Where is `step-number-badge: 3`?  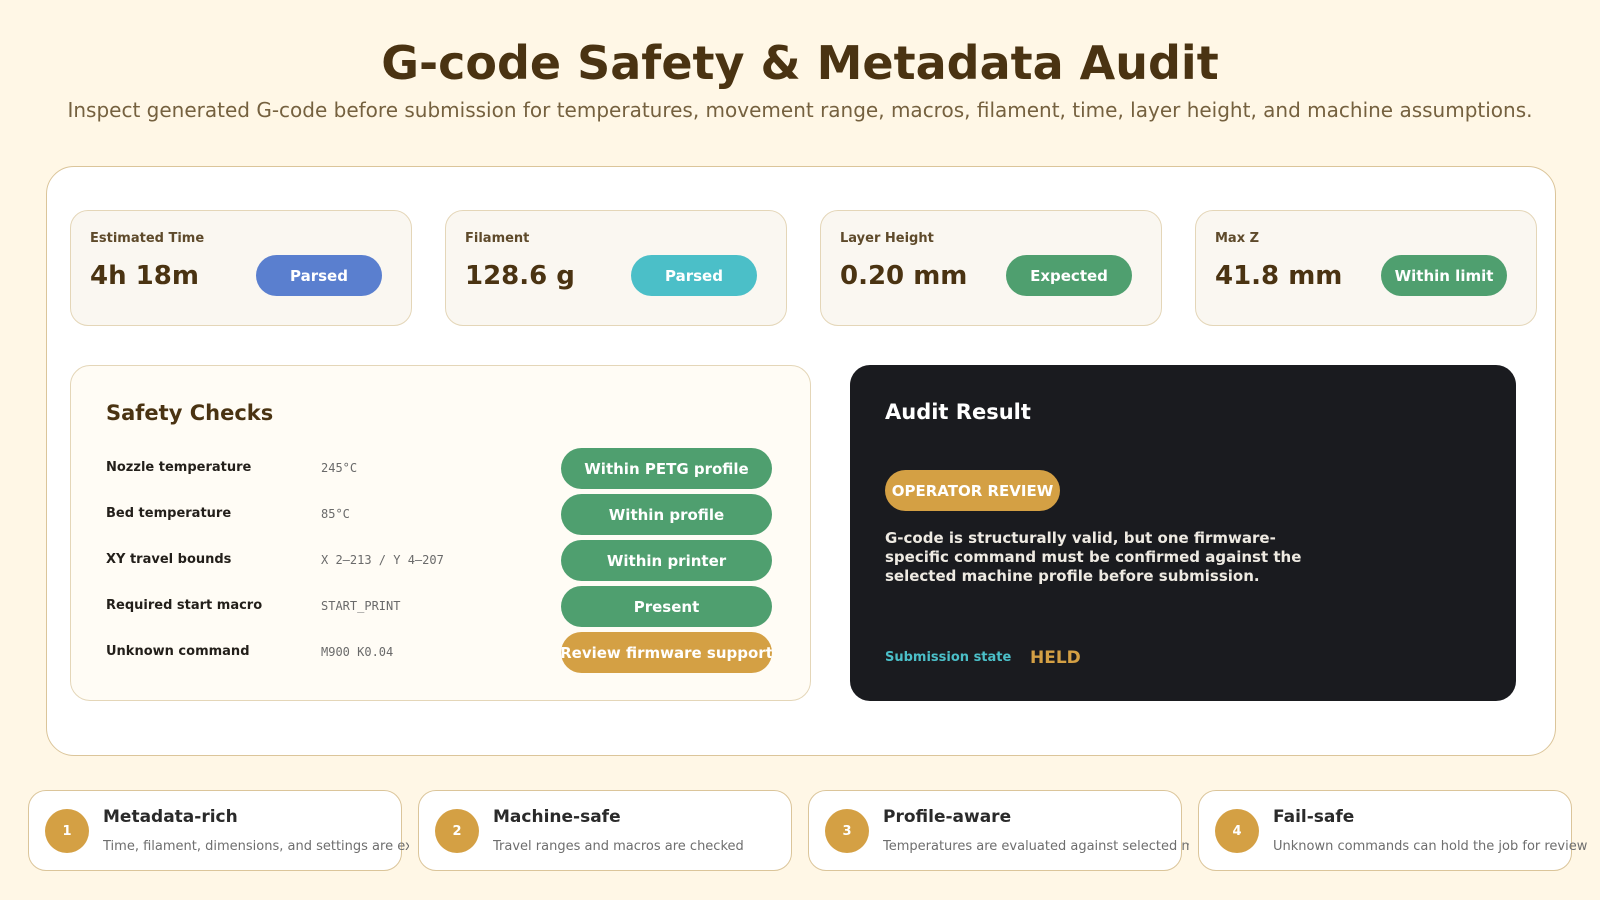
step-number-badge: 3 is located at coordinates (847, 831).